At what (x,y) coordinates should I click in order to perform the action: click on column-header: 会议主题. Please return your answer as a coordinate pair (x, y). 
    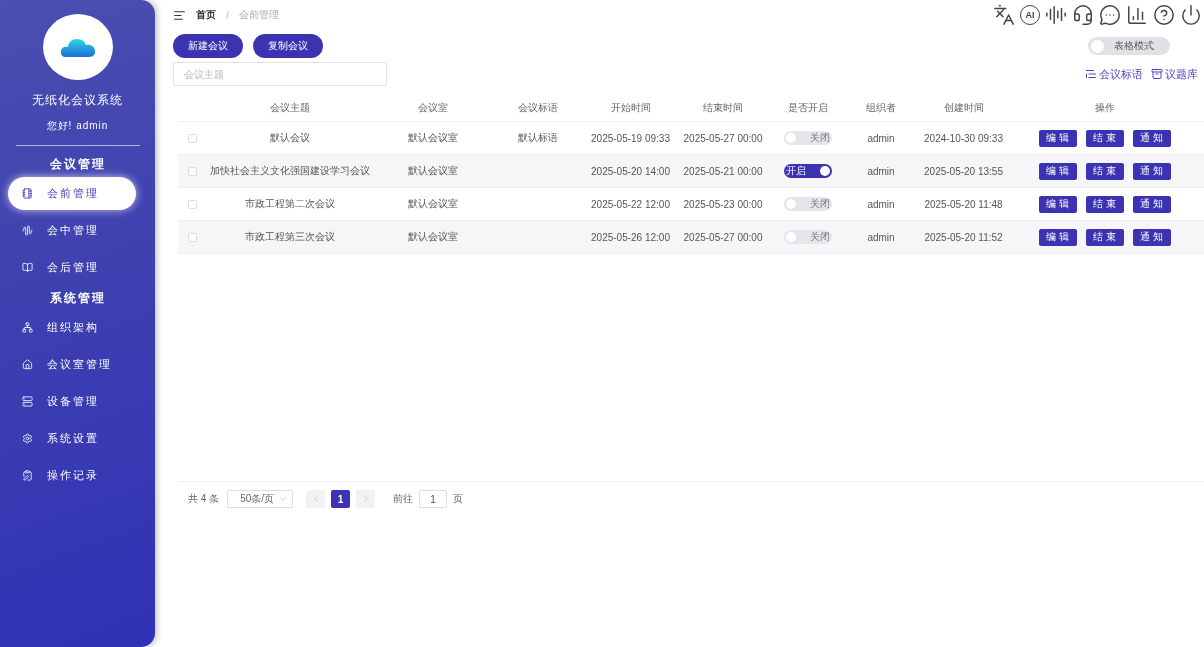
    Looking at the image, I should click on (290, 107).